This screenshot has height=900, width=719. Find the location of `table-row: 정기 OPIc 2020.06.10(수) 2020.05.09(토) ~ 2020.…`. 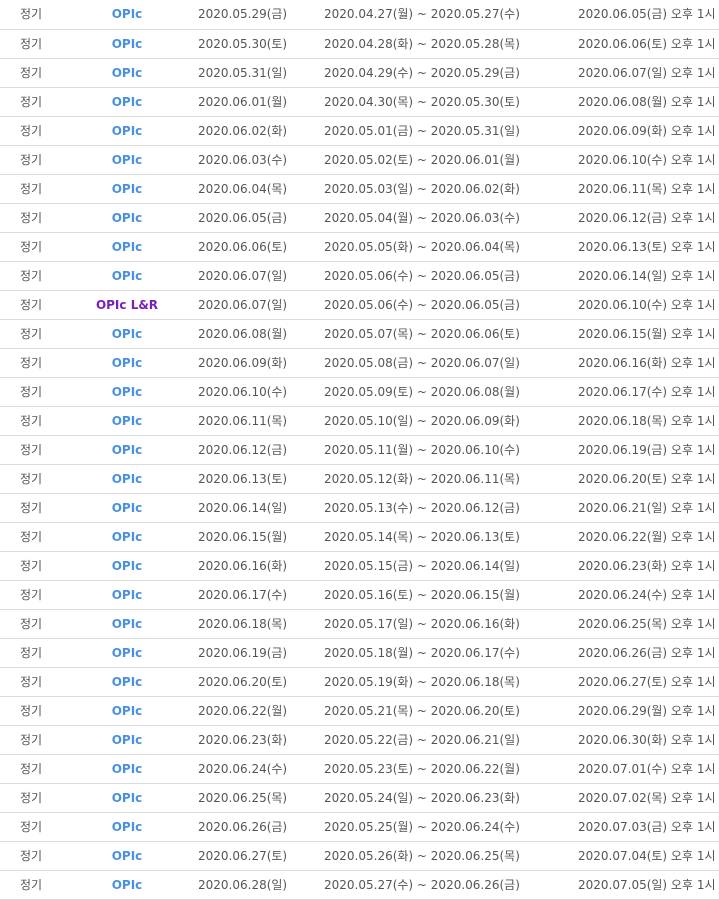

table-row: 정기 OPIc 2020.06.10(수) 2020.05.09(토) ~ 2020.… is located at coordinates (359, 392).